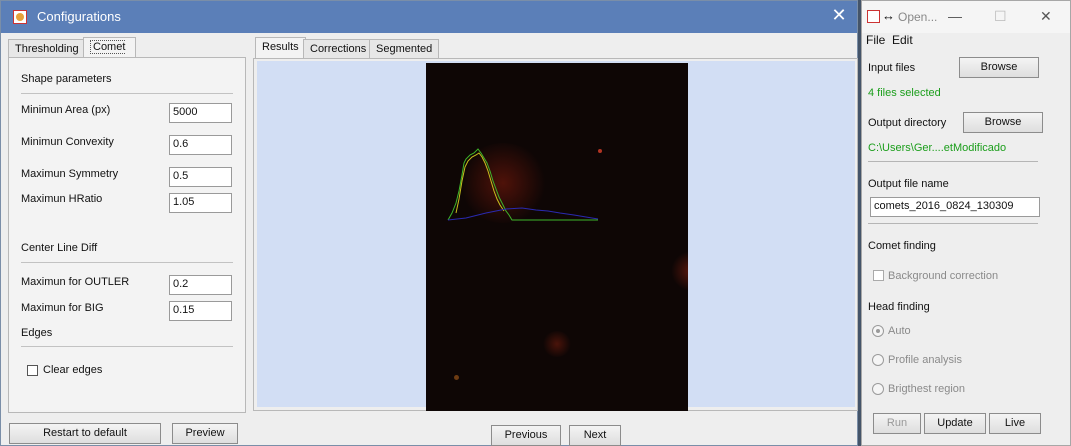 Image resolution: width=1071 pixels, height=446 pixels. I want to click on intensity-profile-plot, so click(523, 184).